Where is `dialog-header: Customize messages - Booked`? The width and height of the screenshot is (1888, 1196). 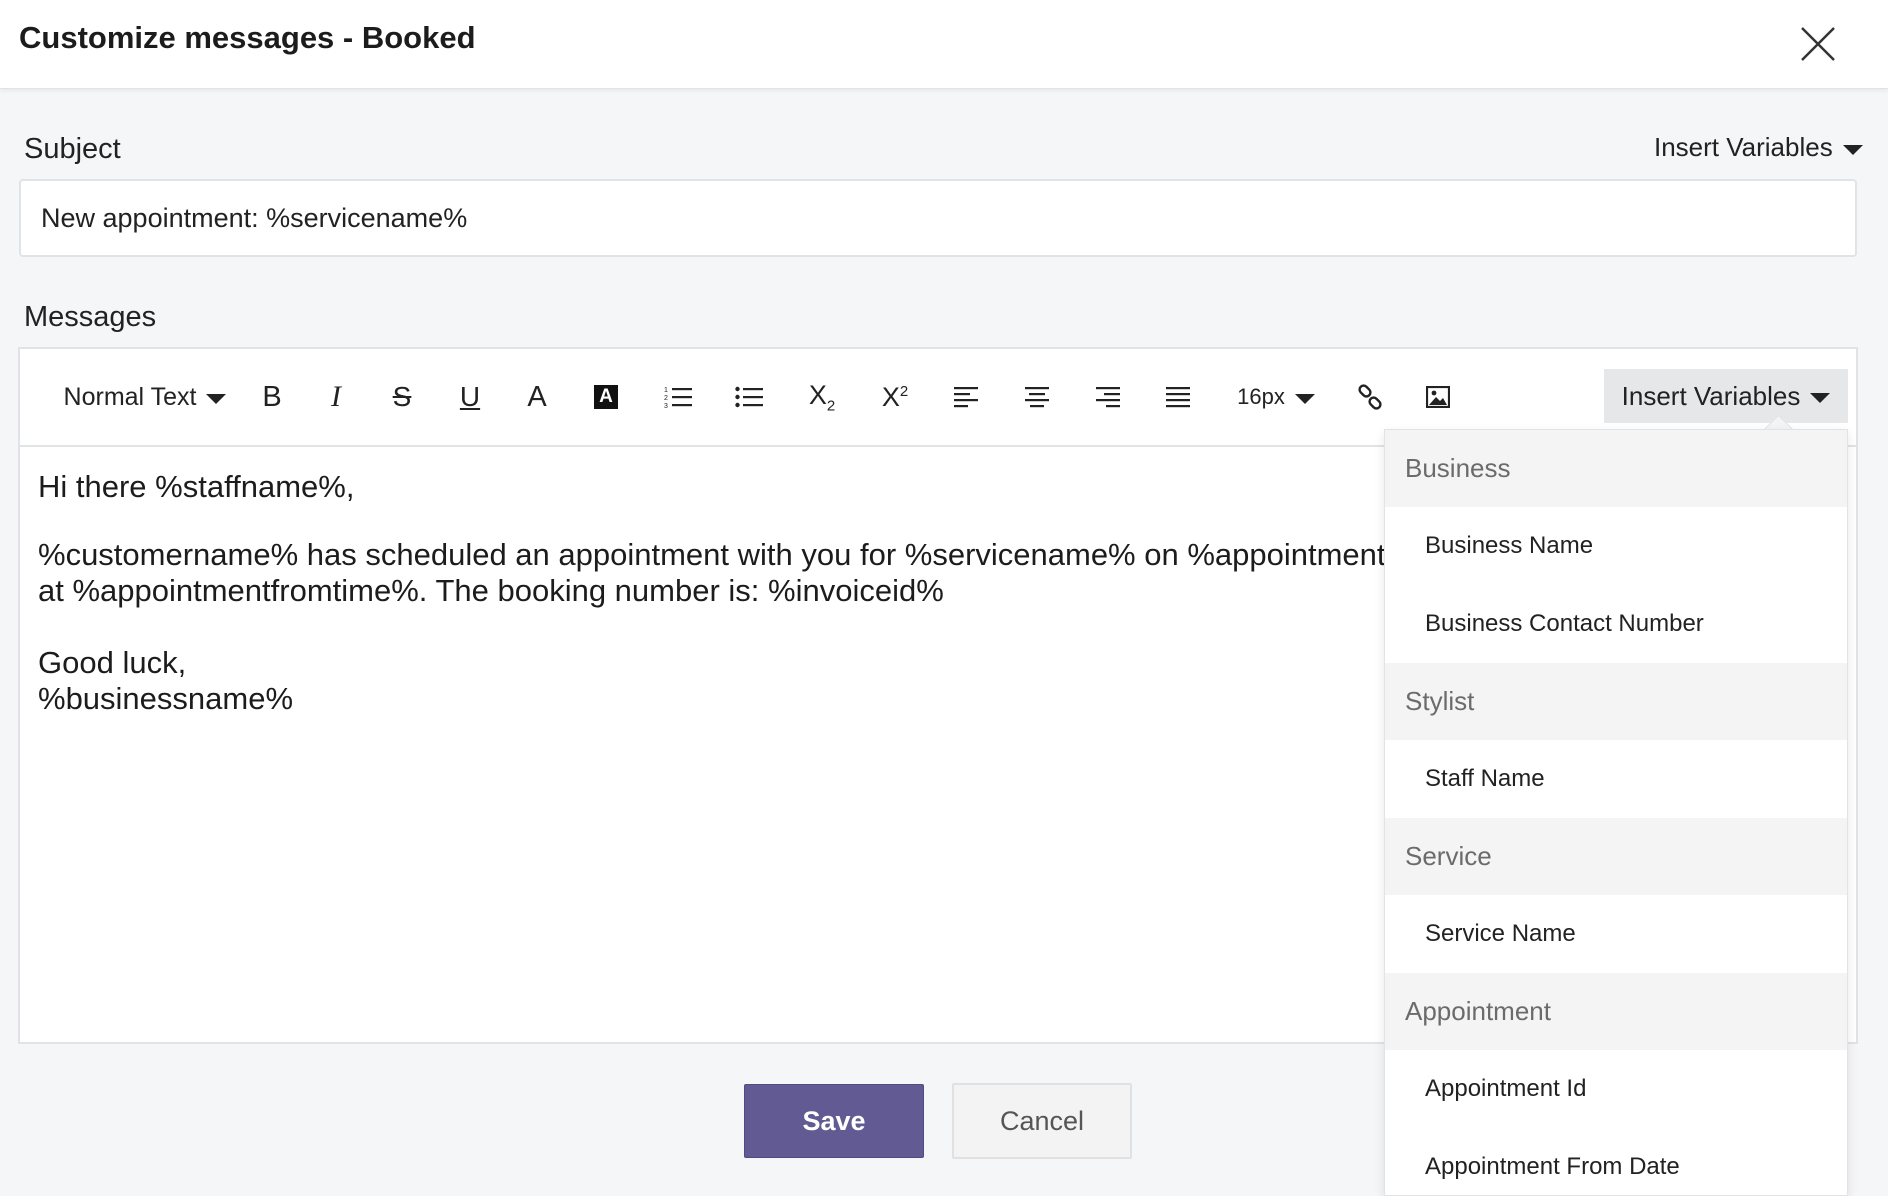
dialog-header: Customize messages - Booked is located at coordinates (944, 44).